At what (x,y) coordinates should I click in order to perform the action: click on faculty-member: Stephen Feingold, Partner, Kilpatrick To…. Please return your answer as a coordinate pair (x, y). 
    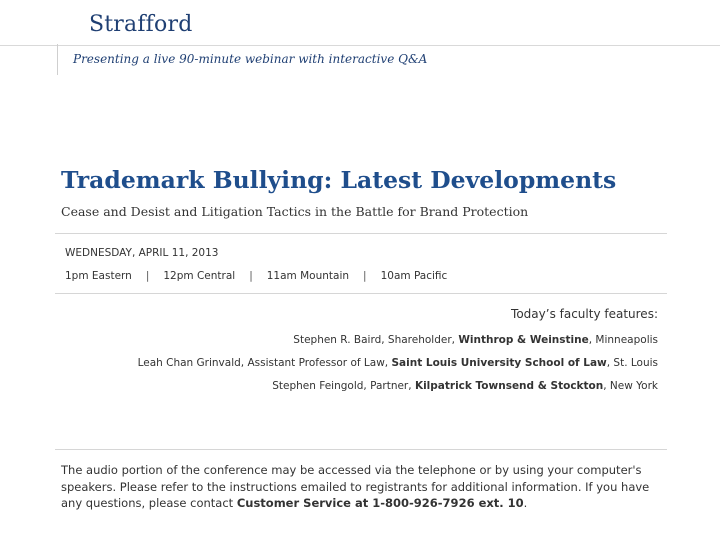
    Looking at the image, I should click on (398, 391).